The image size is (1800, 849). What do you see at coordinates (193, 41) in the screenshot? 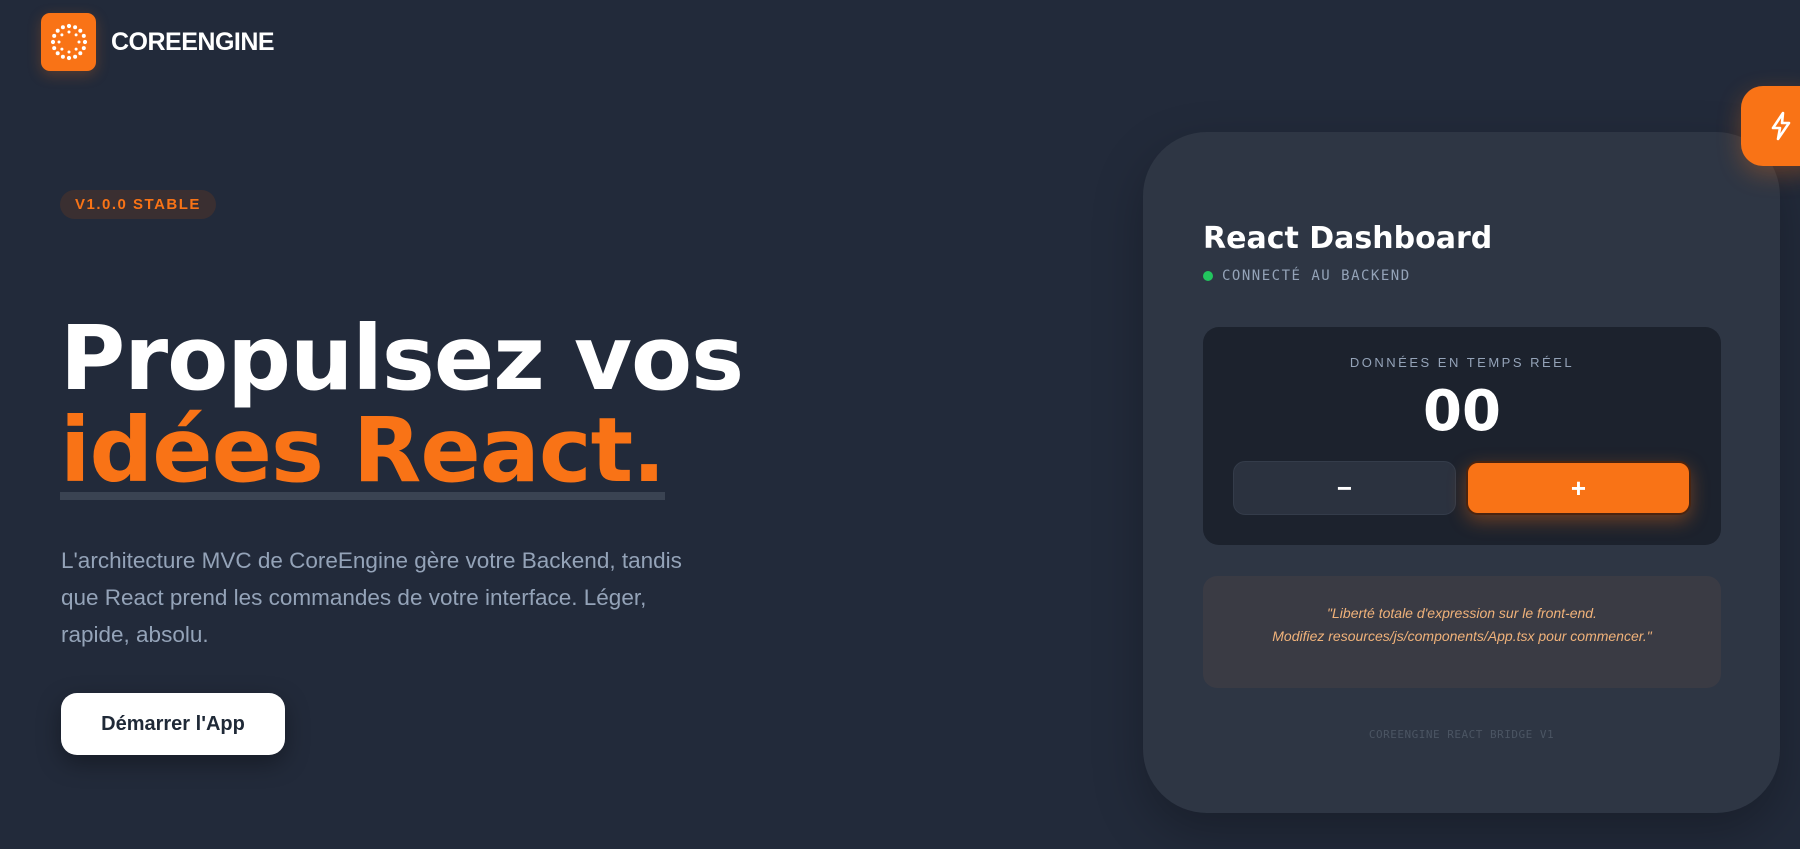
I see `brand-name: COREENGINE` at bounding box center [193, 41].